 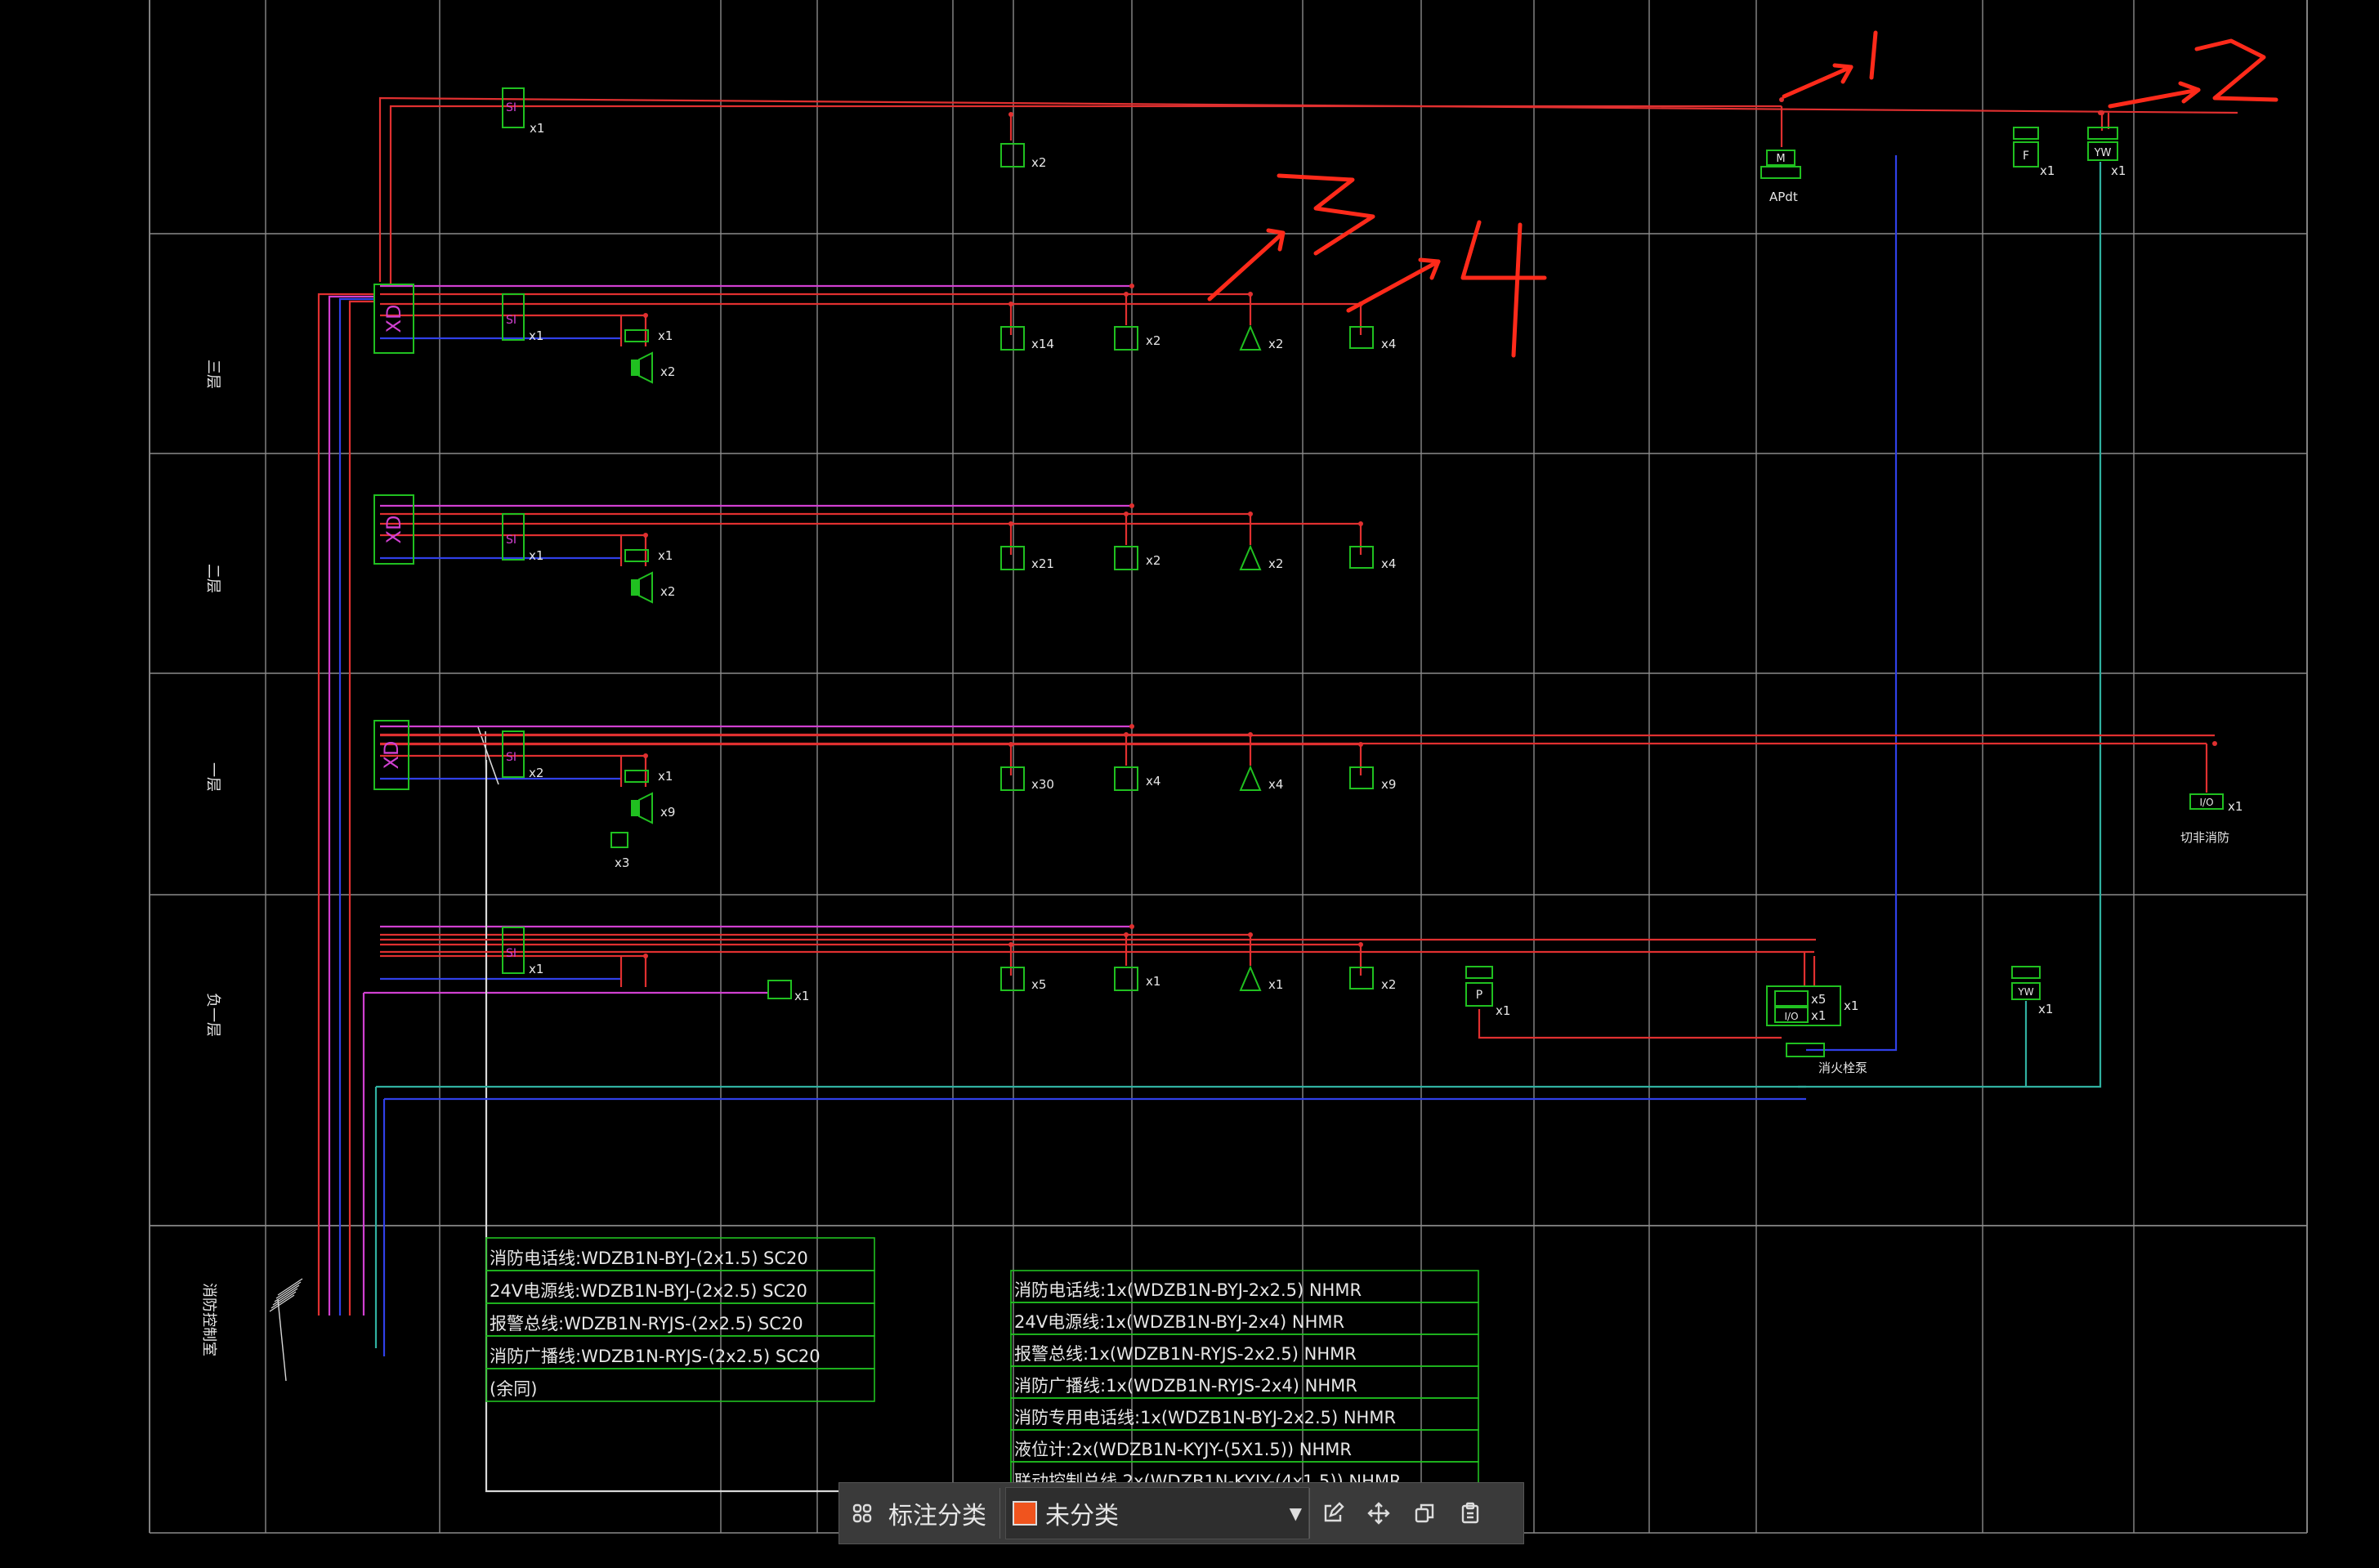 What do you see at coordinates (1470, 1513) in the screenshot?
I see `paste-icon` at bounding box center [1470, 1513].